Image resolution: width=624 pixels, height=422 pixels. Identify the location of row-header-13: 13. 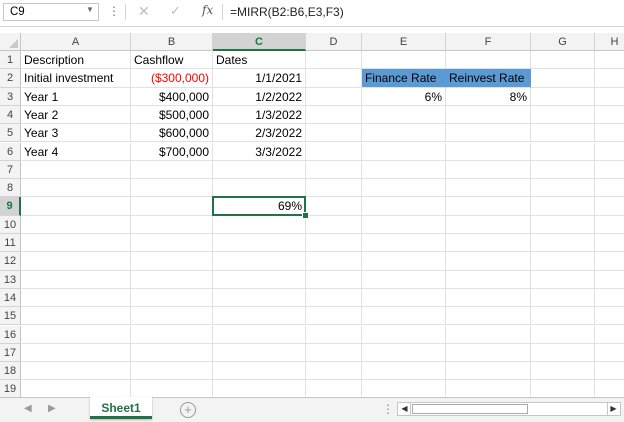
(10, 279).